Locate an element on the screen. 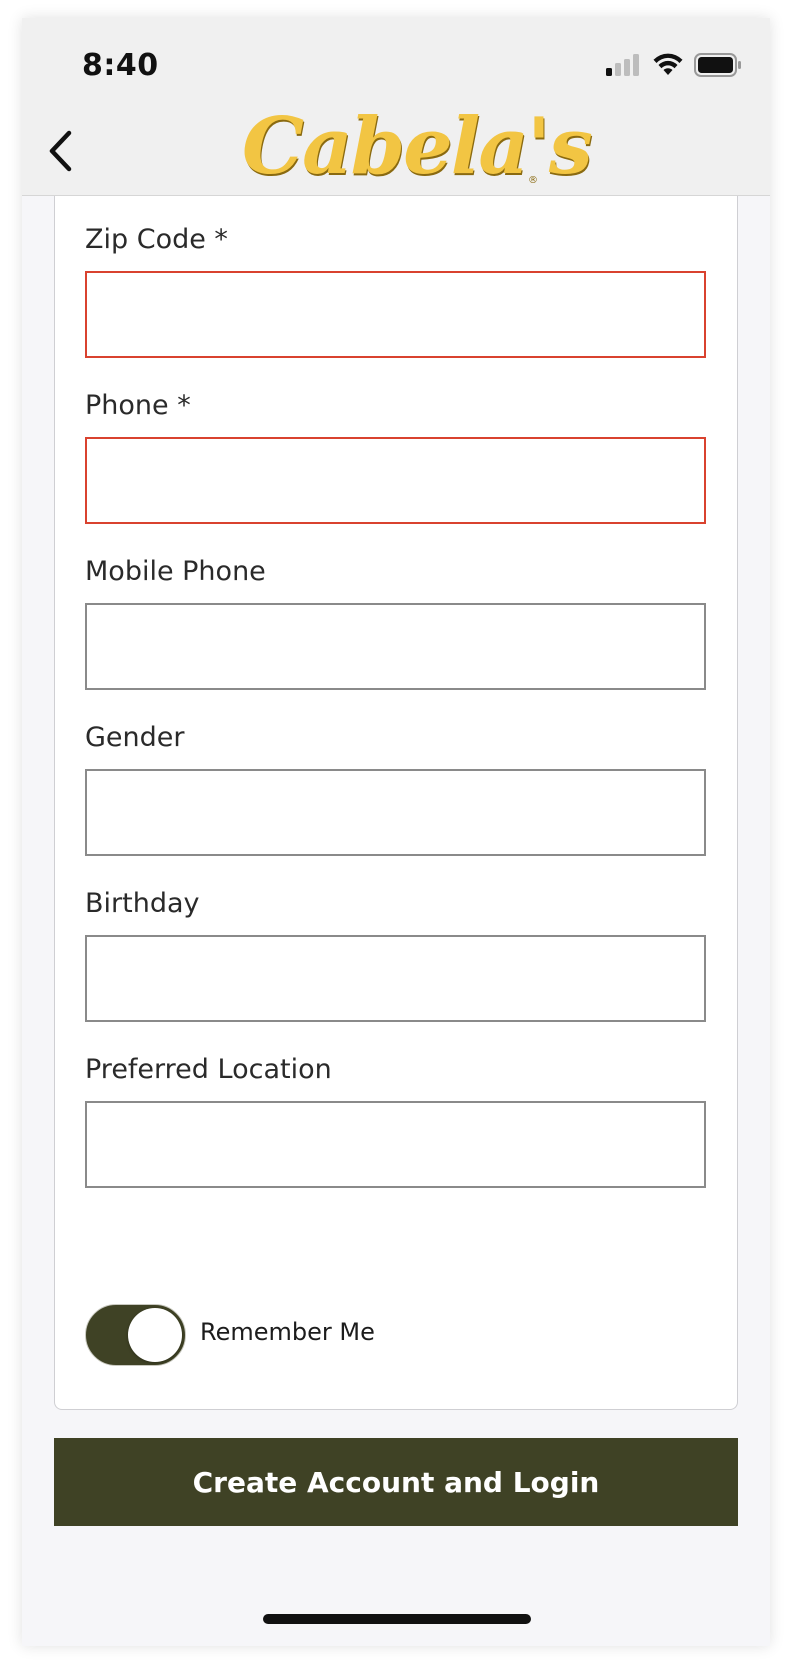 The height and width of the screenshot is (1664, 792). back-button is located at coordinates (60, 153).